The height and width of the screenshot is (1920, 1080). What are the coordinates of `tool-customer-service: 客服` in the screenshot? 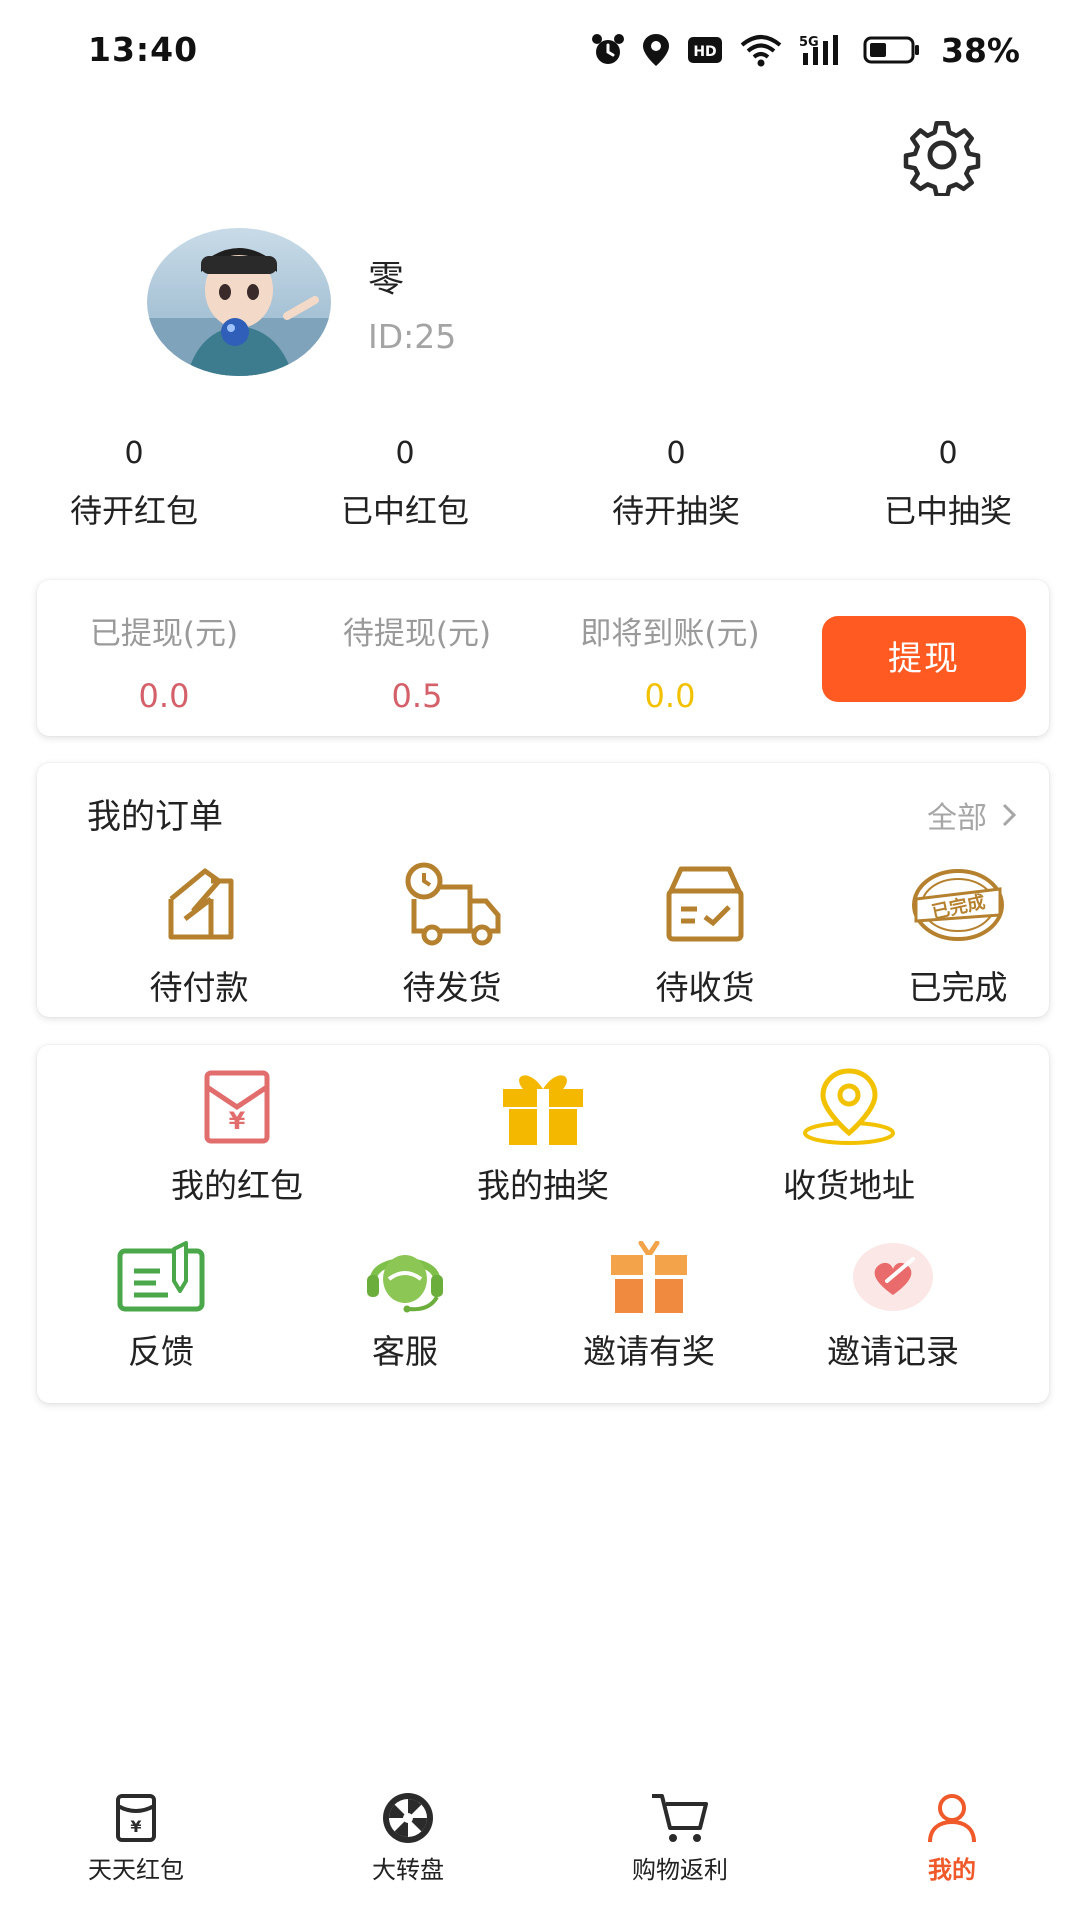 It's located at (405, 1307).